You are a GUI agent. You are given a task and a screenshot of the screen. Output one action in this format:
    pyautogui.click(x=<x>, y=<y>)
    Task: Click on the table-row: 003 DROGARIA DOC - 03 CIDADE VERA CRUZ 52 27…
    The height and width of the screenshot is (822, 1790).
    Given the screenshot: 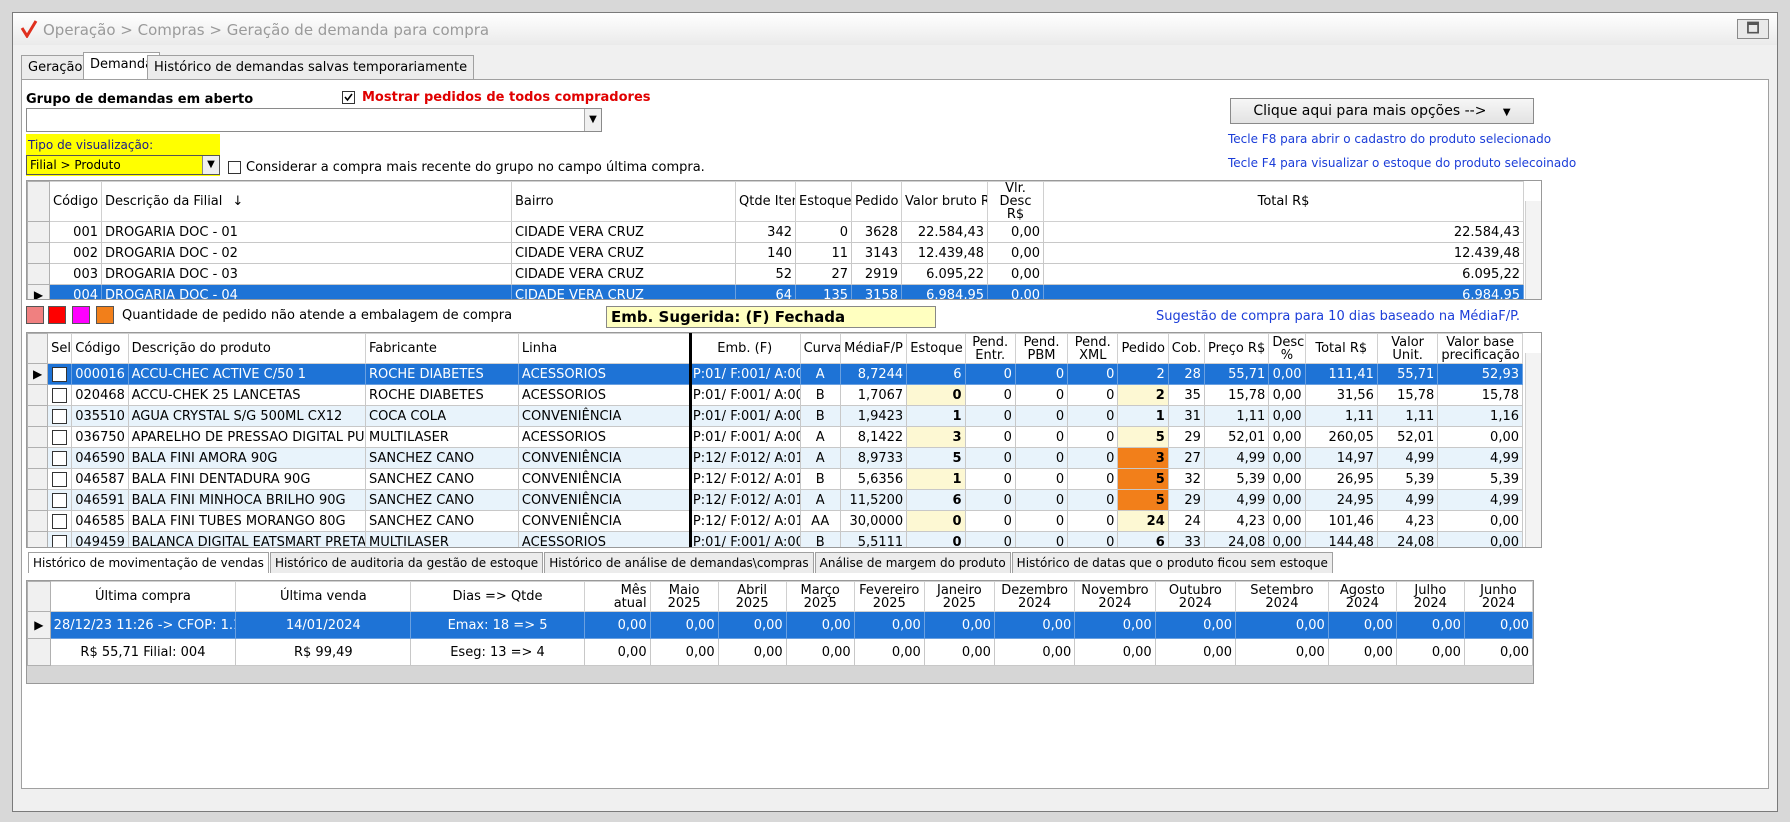 What is the action you would take?
    pyautogui.click(x=775, y=274)
    